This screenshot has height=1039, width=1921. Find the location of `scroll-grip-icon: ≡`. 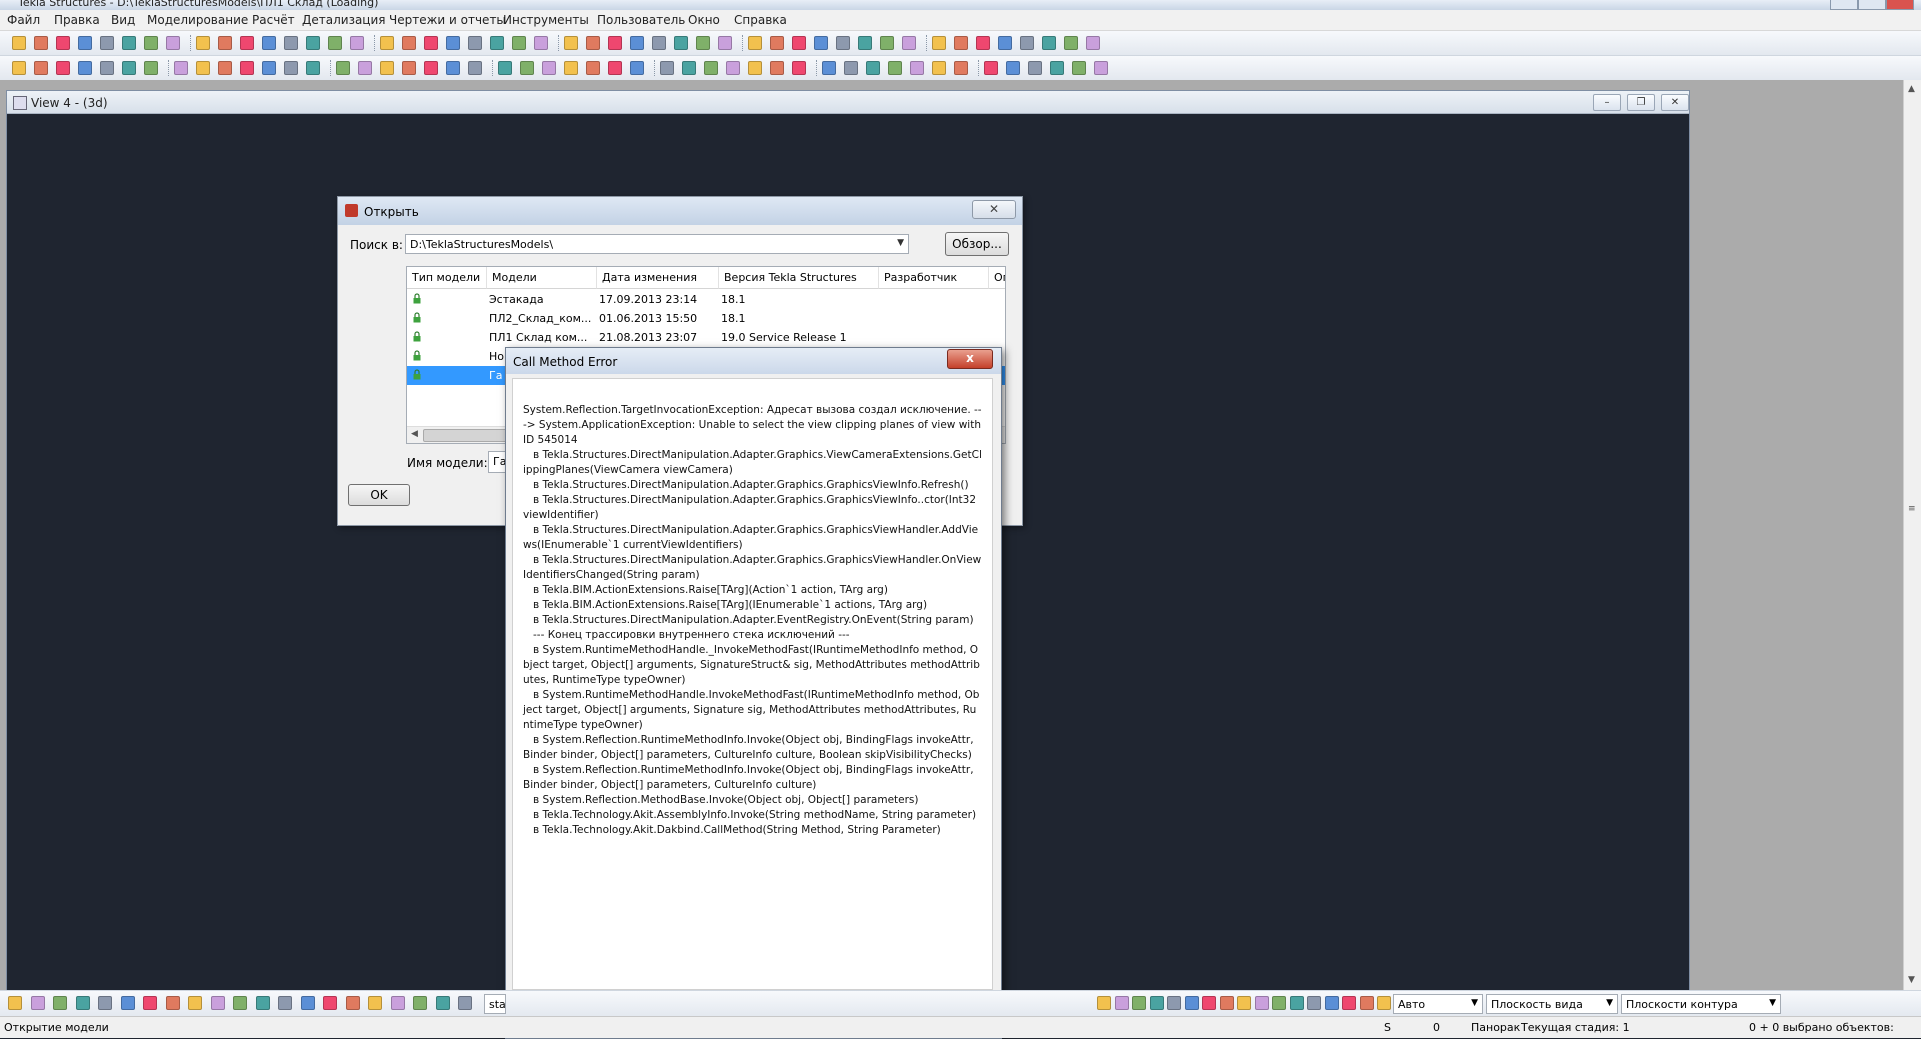

scroll-grip-icon: ≡ is located at coordinates (1913, 509).